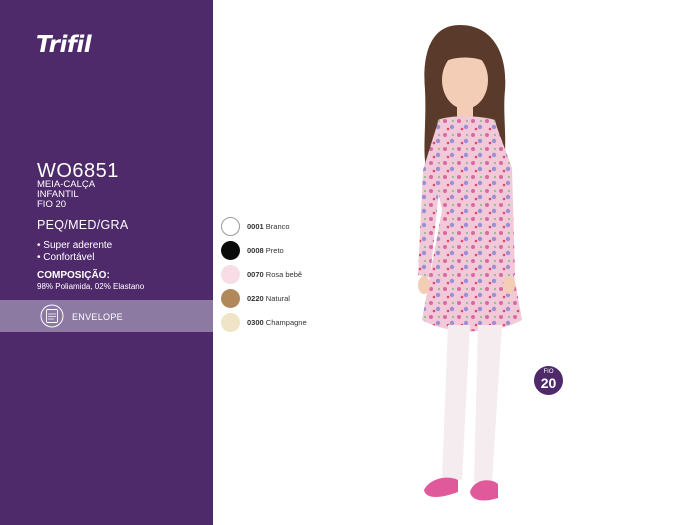 This screenshot has height=525, width=700. I want to click on description-line: FIO 20, so click(52, 204).